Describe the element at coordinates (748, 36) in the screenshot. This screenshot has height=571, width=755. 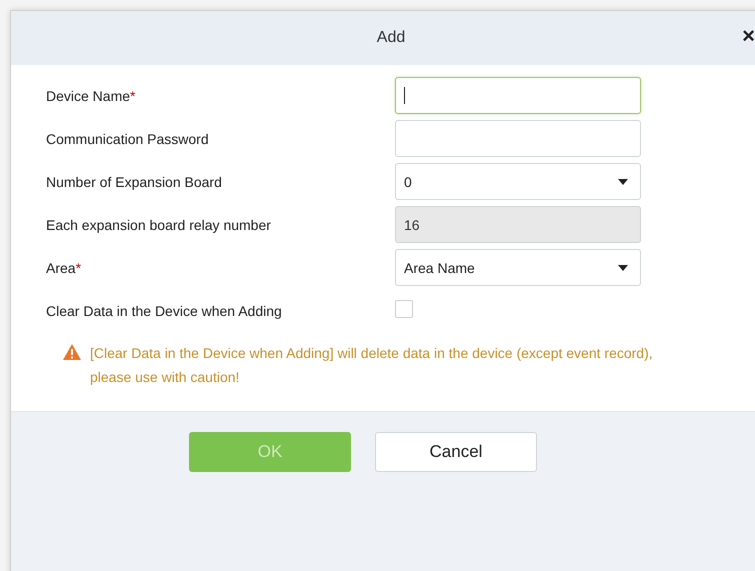
I see `close-button: ×` at that location.